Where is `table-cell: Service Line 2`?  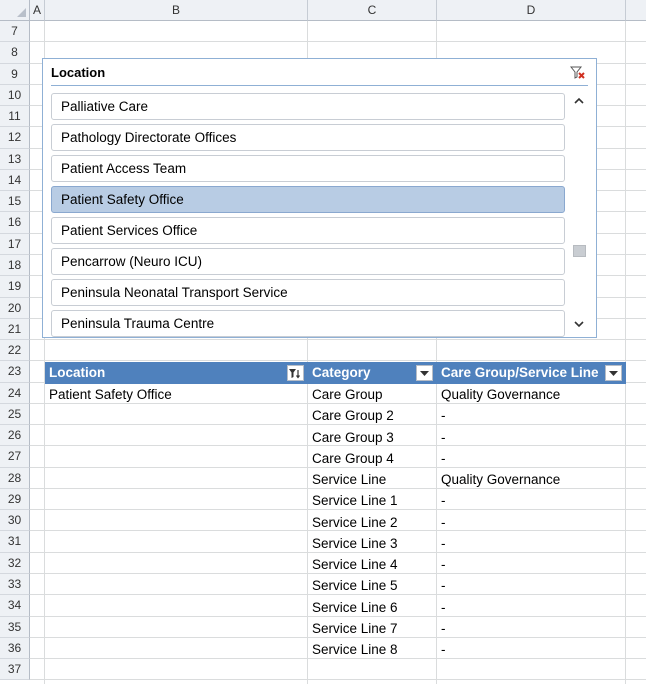 table-cell: Service Line 2 is located at coordinates (353, 522).